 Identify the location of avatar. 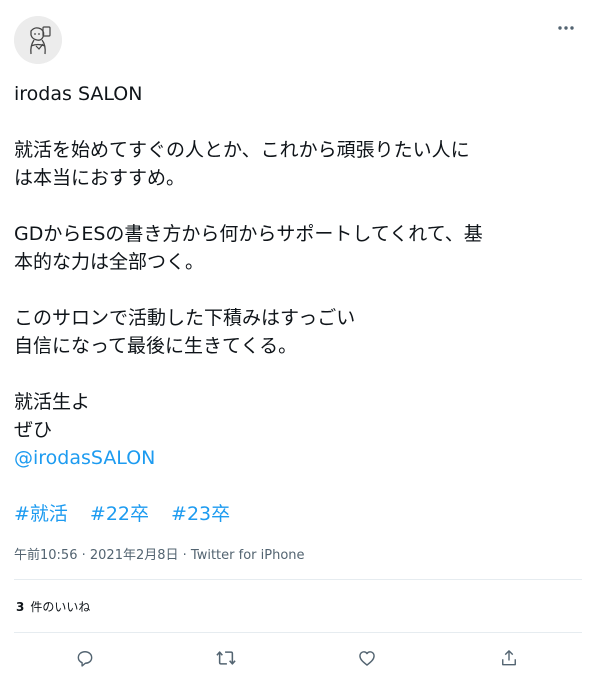
(38, 40).